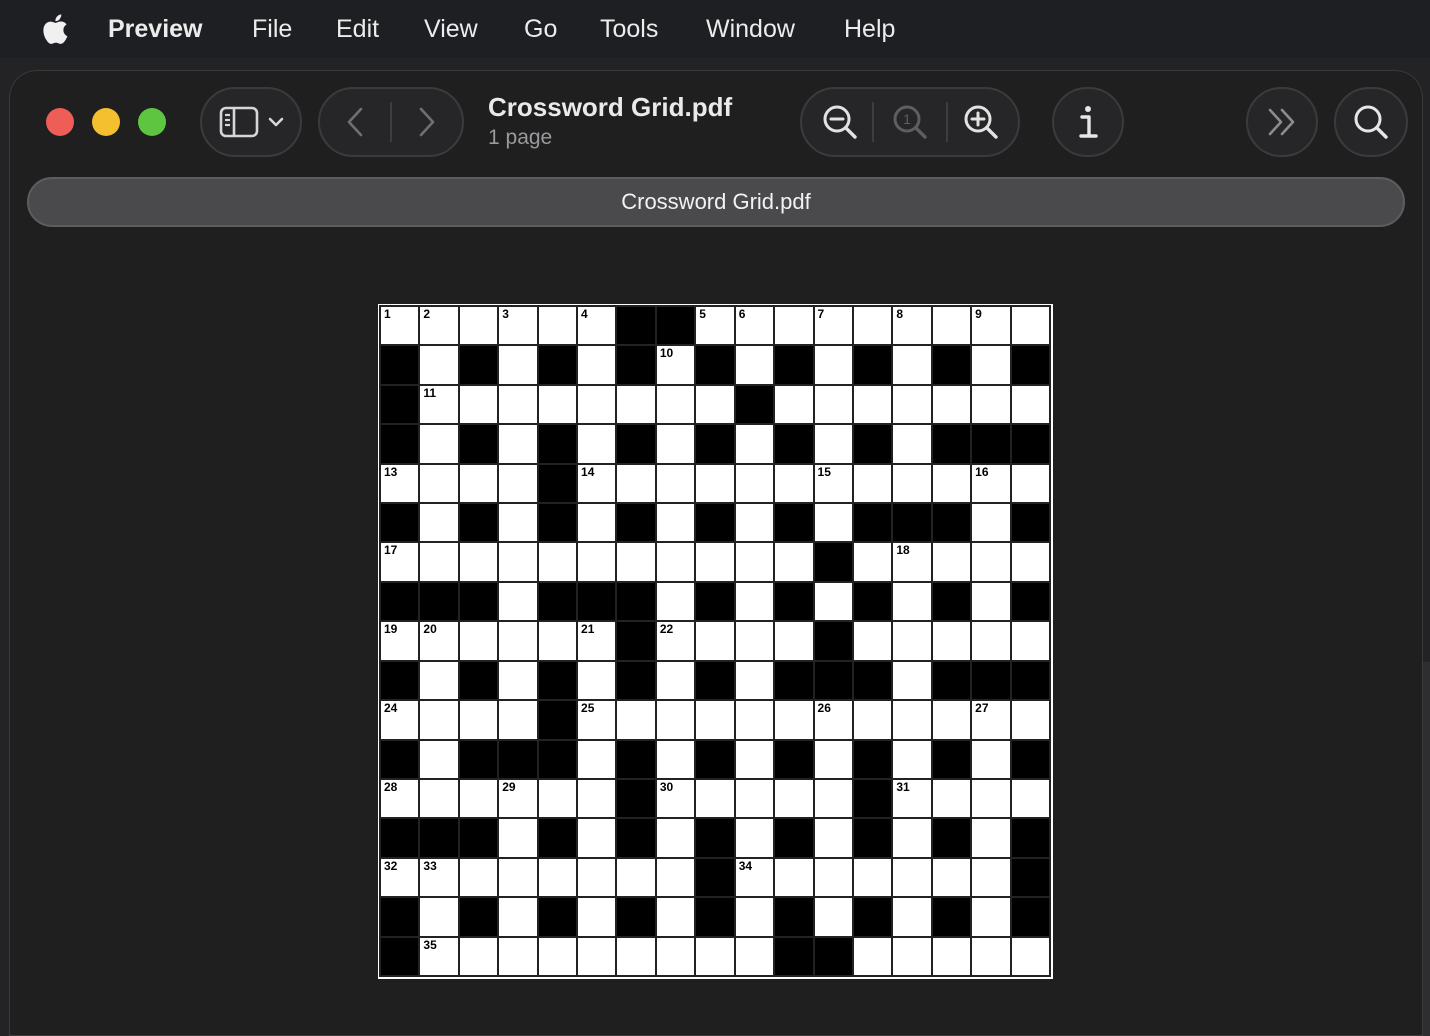 This screenshot has height=1036, width=1430. Describe the element at coordinates (155, 29) in the screenshot. I see `menu-app-name: Preview` at that location.